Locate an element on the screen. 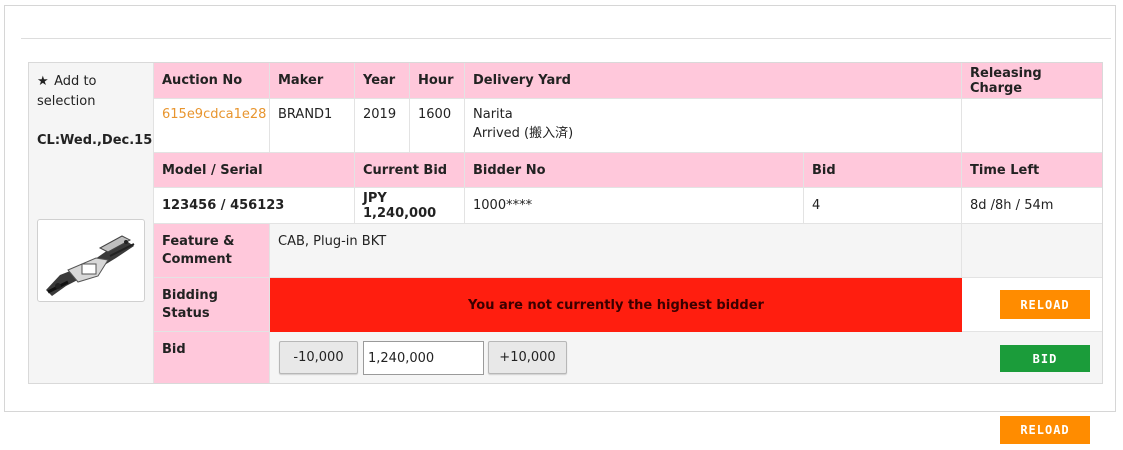 This screenshot has width=1123, height=450. header-model-serial: Model / Serial is located at coordinates (254, 170).